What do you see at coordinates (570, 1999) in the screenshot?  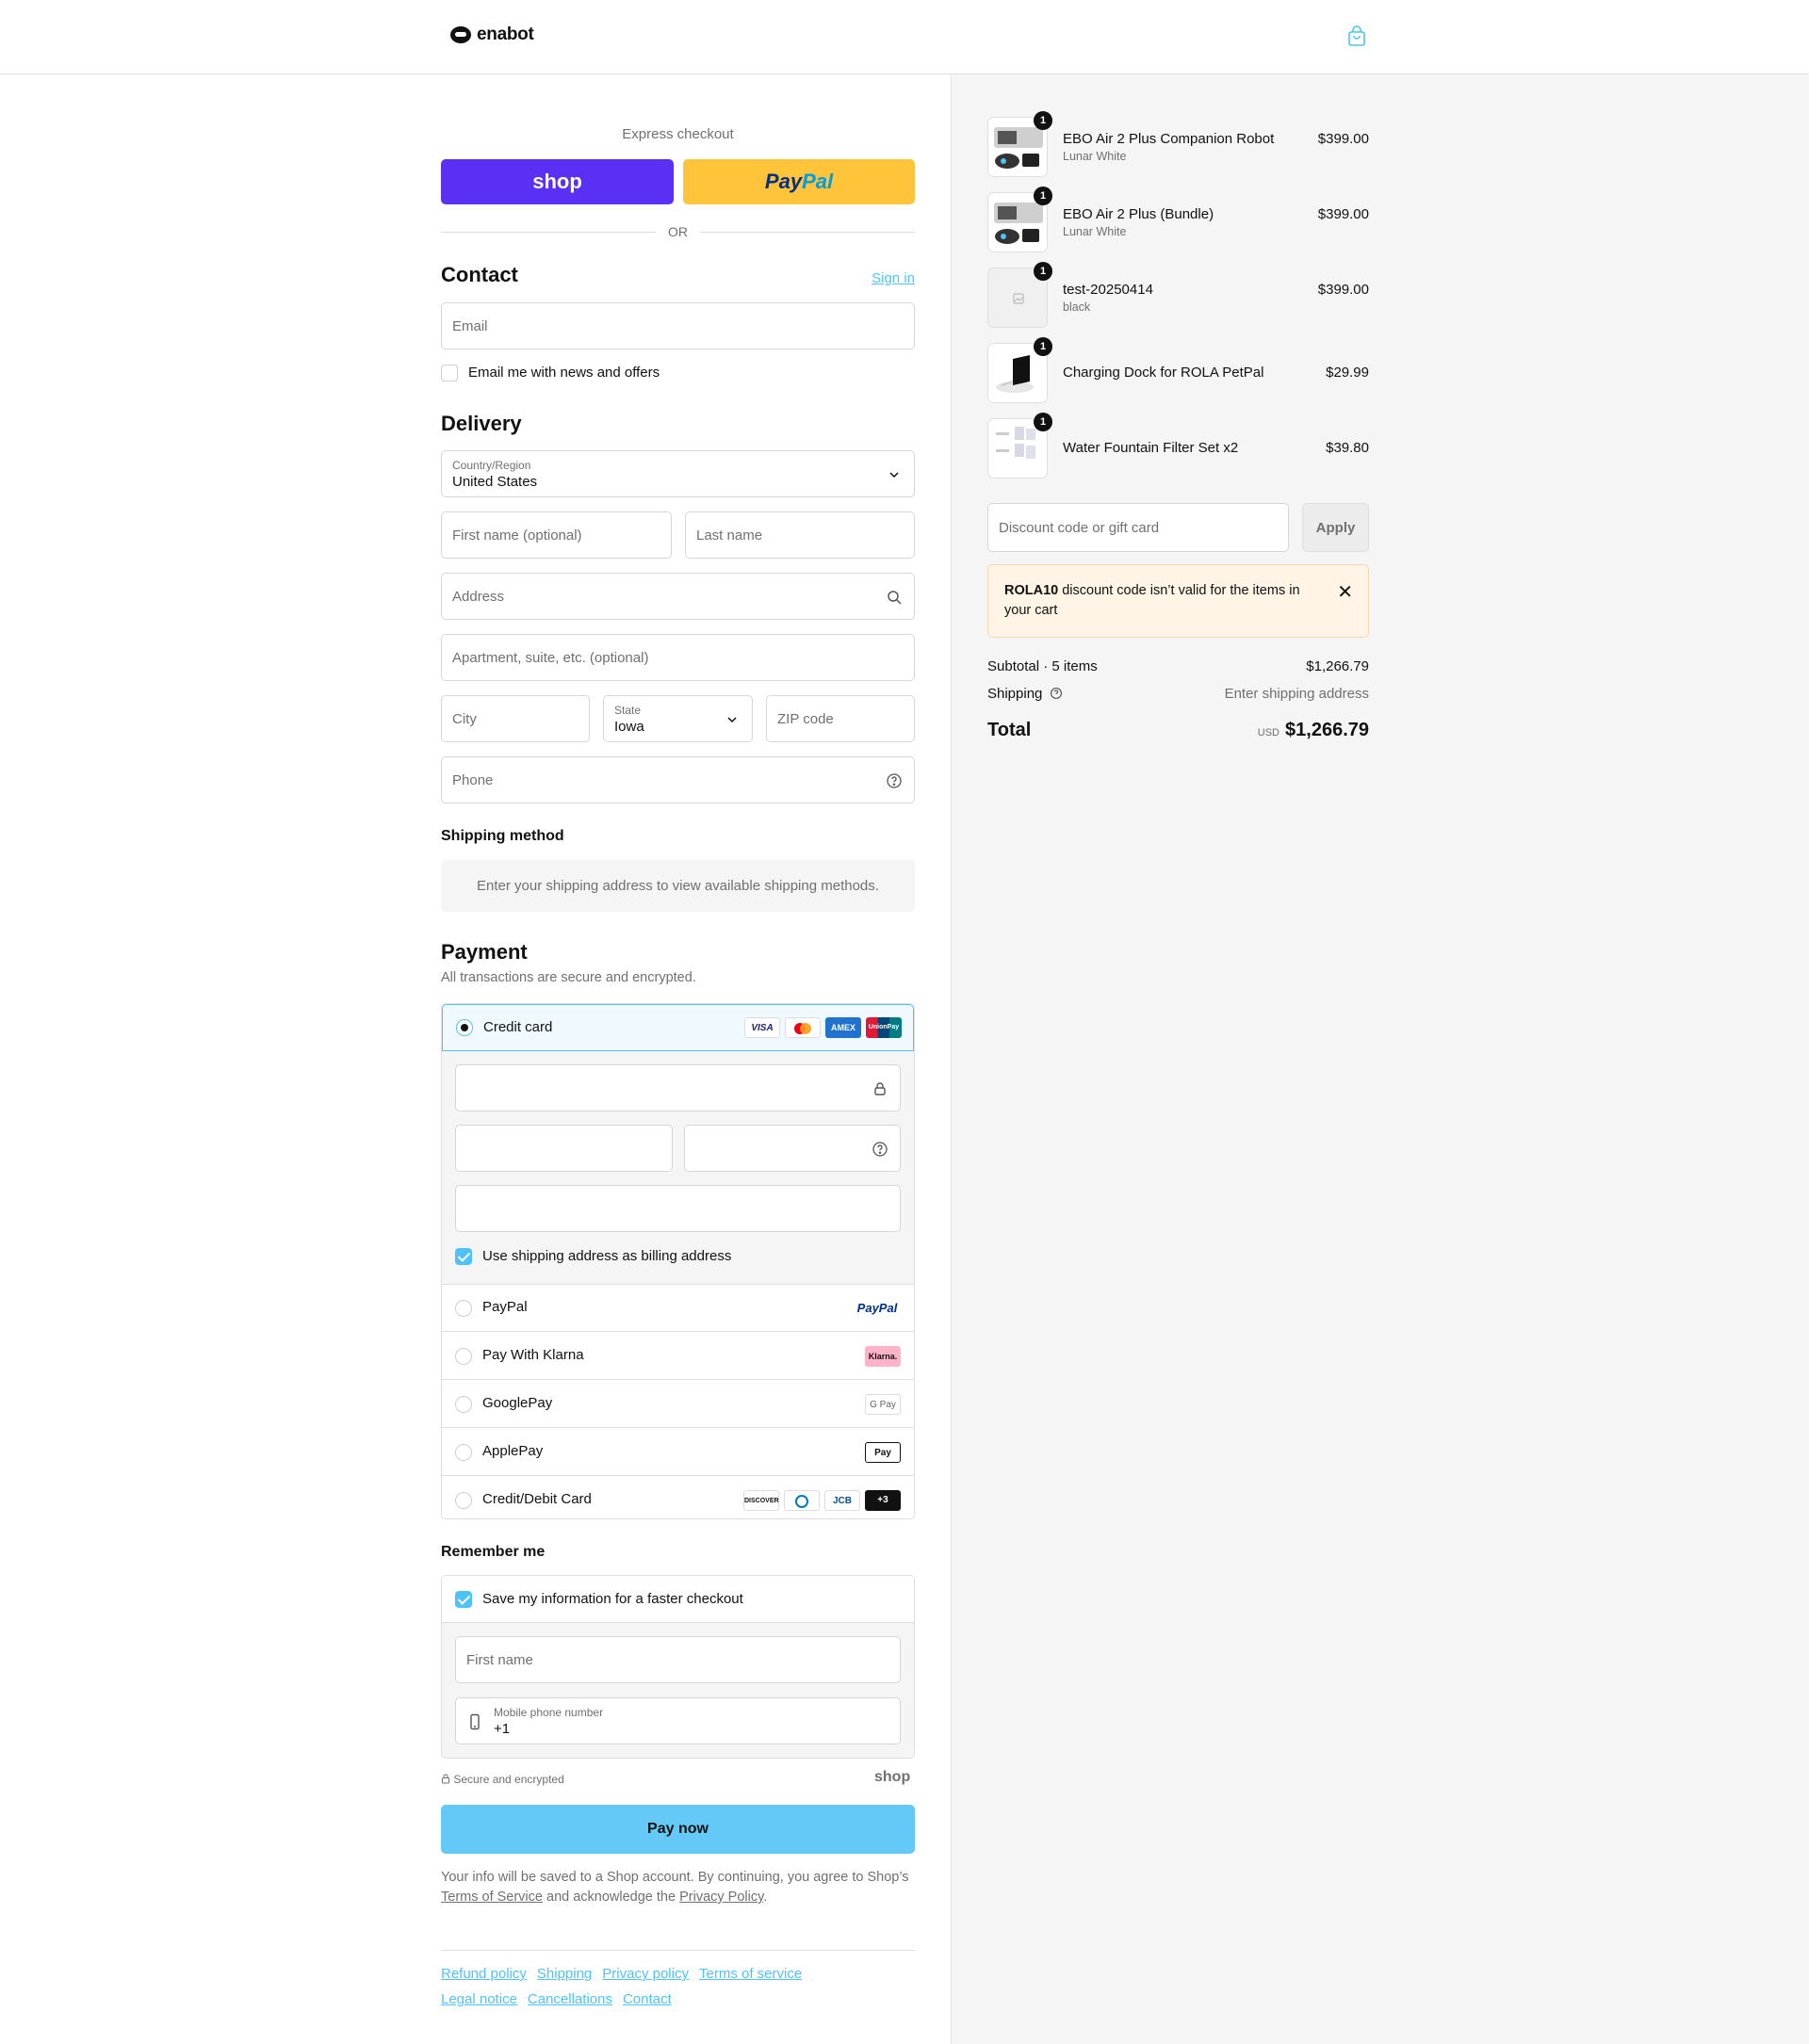 I see `cancellations-link: Cancellations` at bounding box center [570, 1999].